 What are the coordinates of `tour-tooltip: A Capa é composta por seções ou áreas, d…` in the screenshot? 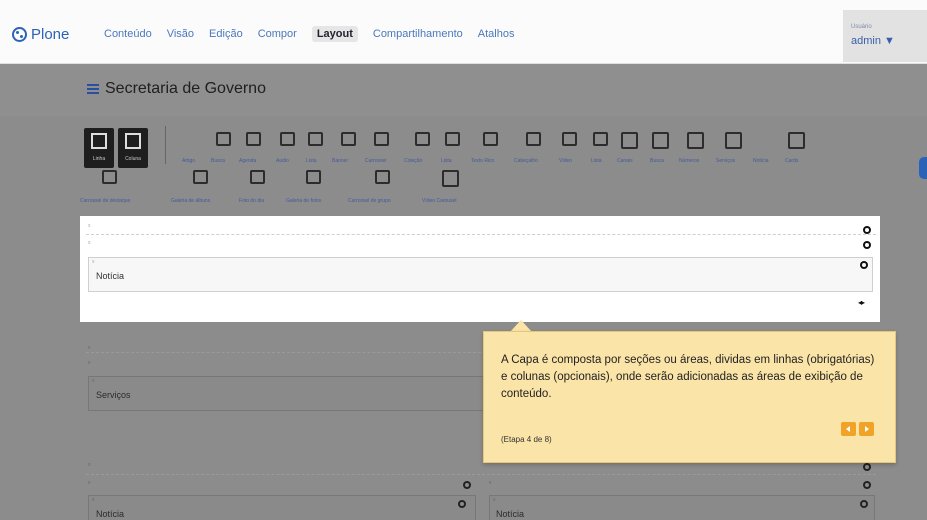 It's located at (689, 397).